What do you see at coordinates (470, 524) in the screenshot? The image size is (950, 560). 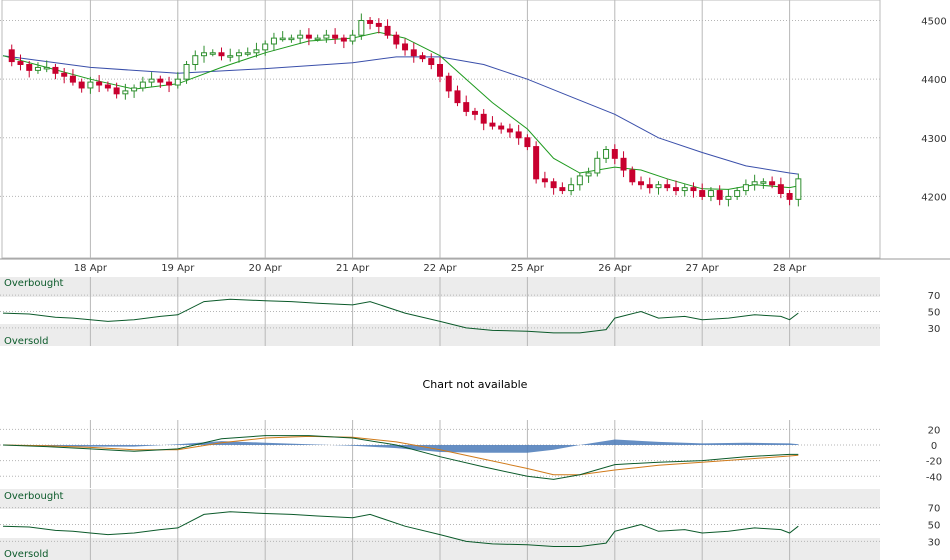 I see `stochastic-panel: Overbought Oversold 30 50 70` at bounding box center [470, 524].